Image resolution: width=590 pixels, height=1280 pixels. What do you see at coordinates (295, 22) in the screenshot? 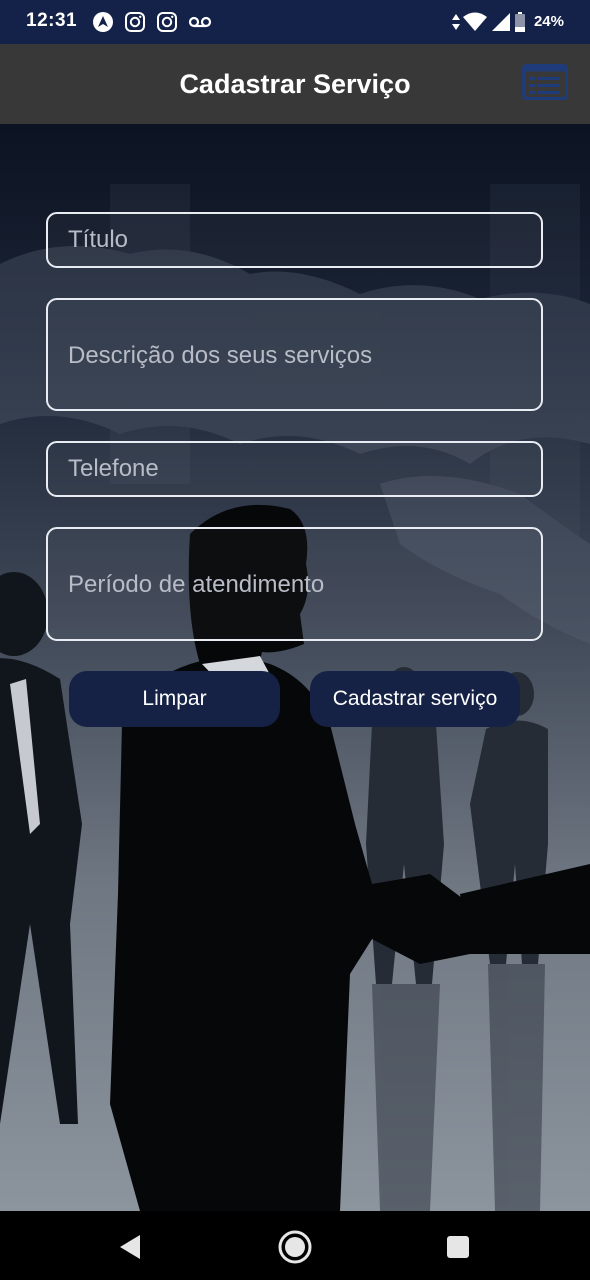
I see `status-bar: 12:31 24%` at bounding box center [295, 22].